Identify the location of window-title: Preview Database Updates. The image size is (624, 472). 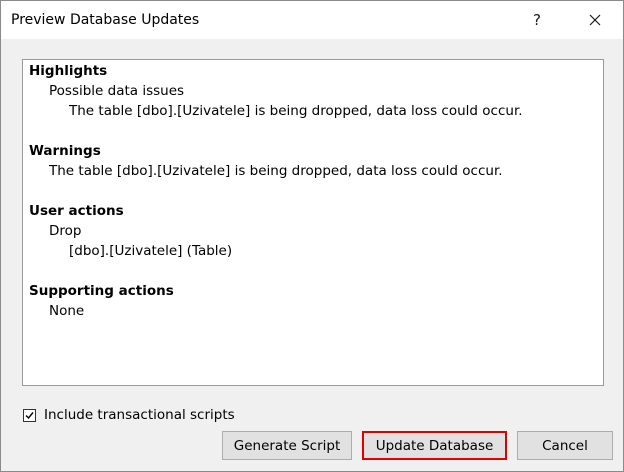
(105, 20).